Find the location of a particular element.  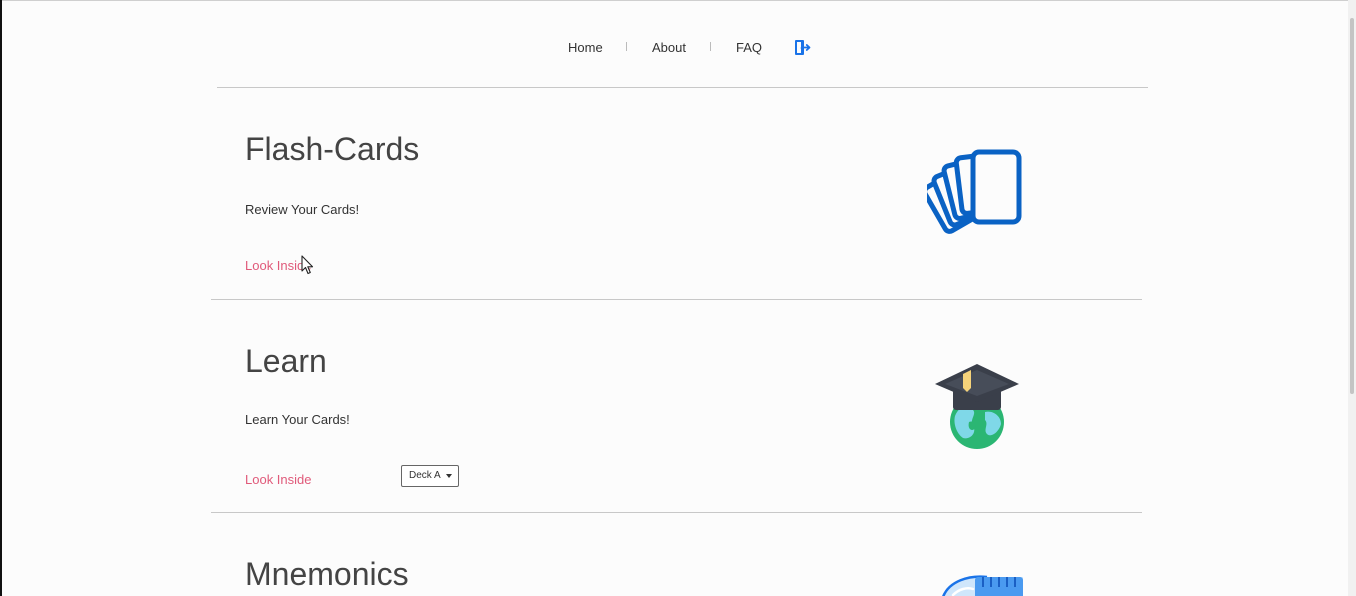

section-description: Learn Your Cards! is located at coordinates (297, 419).